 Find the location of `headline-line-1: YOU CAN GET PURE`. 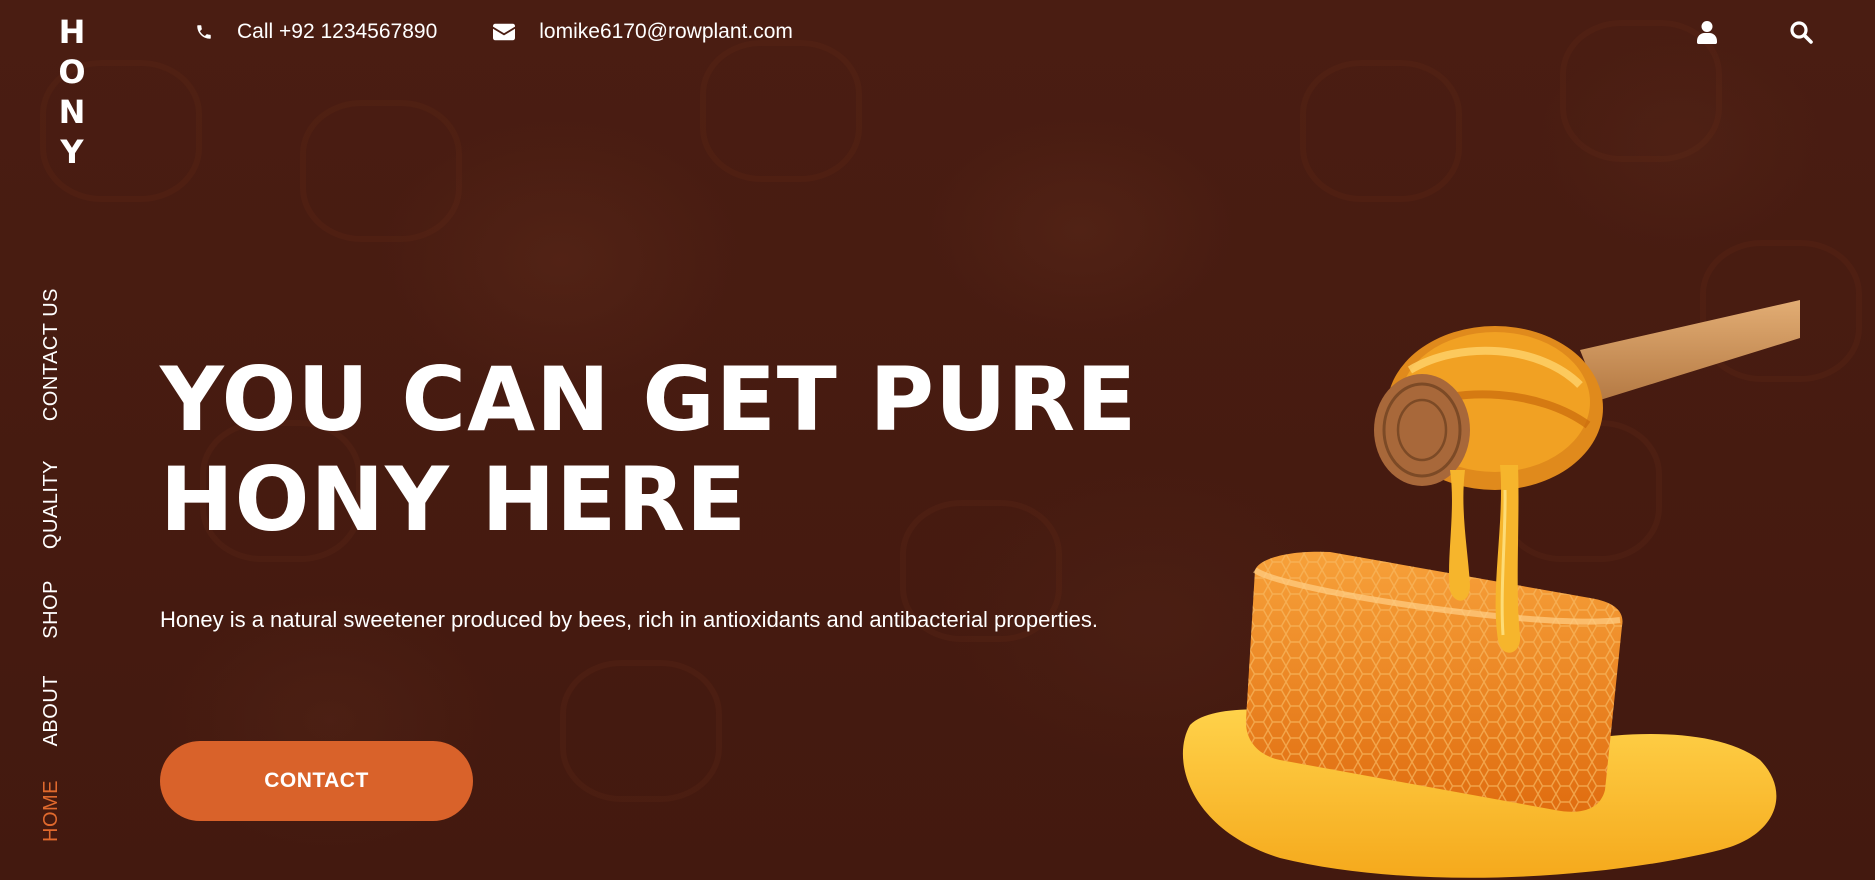

headline-line-1: YOU CAN GET PURE is located at coordinates (649, 399).